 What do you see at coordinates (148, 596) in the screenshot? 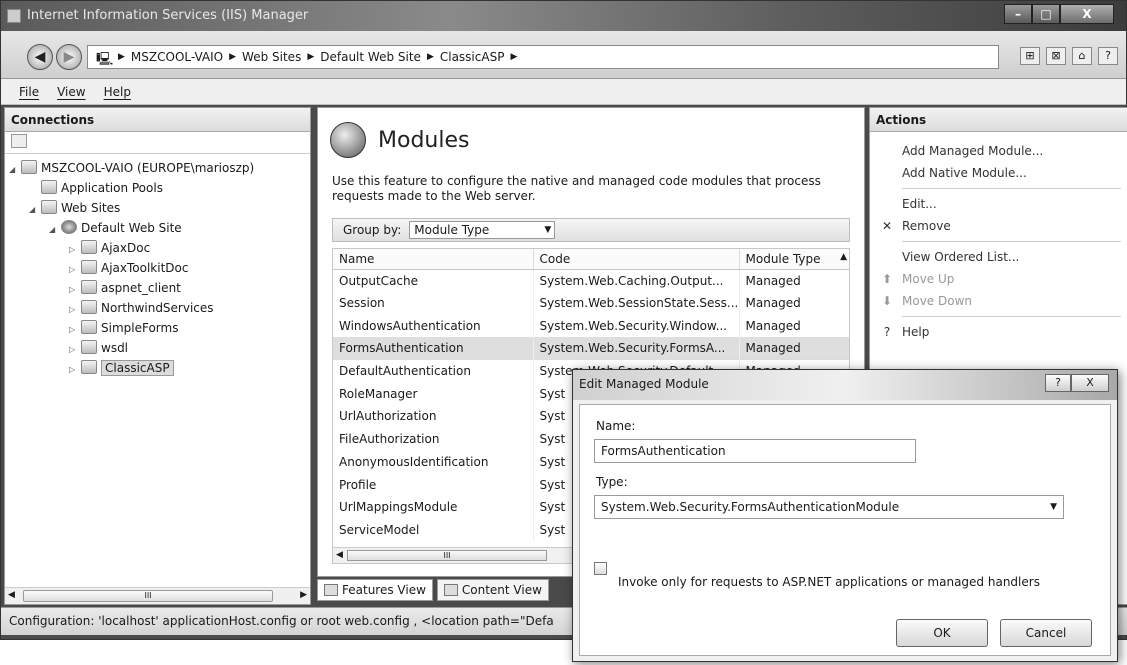
I see `scroll-thumb: III` at bounding box center [148, 596].